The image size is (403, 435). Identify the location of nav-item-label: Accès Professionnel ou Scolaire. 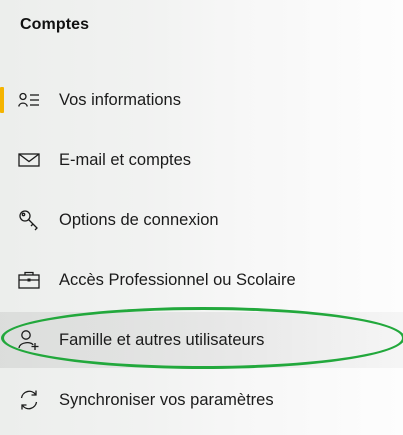
(177, 279).